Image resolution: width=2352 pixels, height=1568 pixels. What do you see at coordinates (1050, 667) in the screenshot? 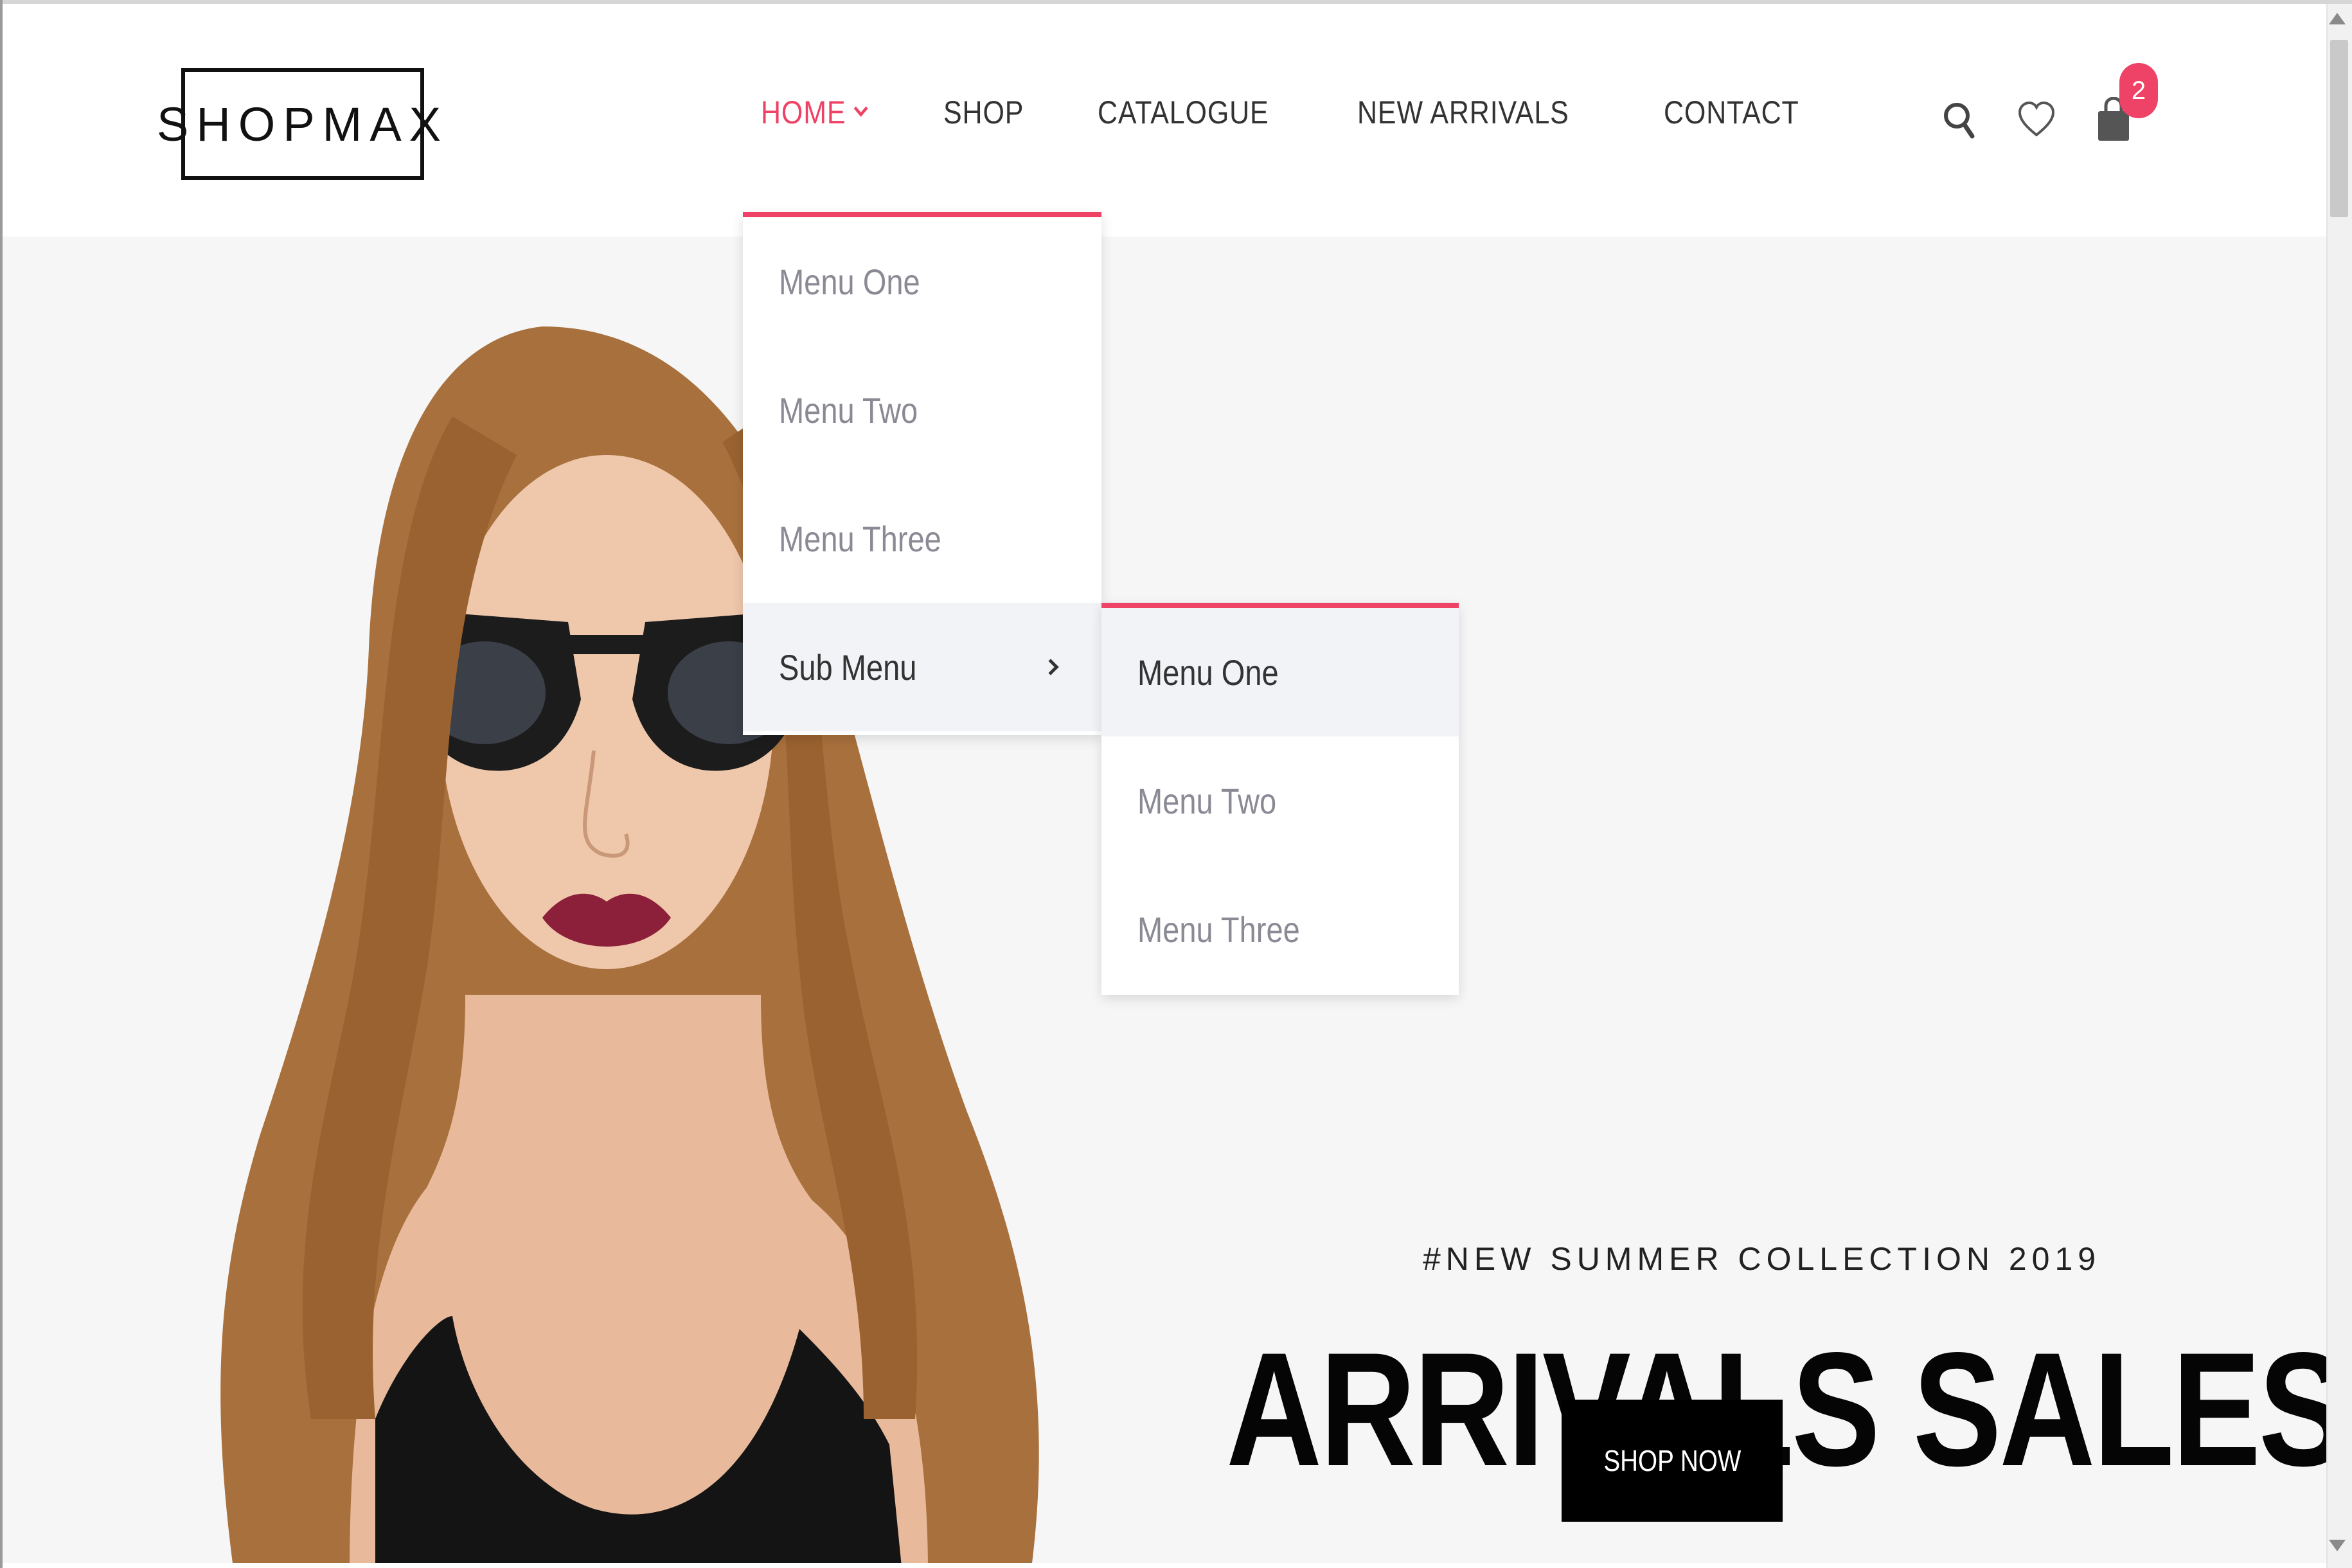
I see `chevron-right-icon` at bounding box center [1050, 667].